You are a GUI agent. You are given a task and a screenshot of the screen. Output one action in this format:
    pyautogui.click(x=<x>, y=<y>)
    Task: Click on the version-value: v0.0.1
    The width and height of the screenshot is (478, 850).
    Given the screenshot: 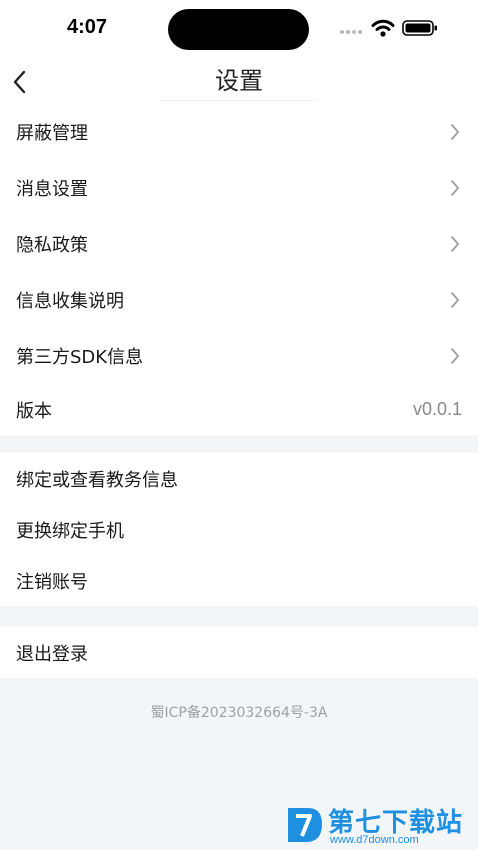 What is the action you would take?
    pyautogui.click(x=437, y=409)
    